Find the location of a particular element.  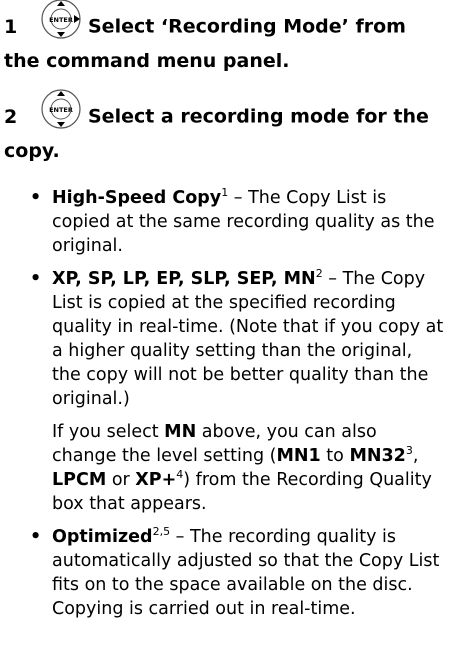

enter-up-down-icon: ENTER is located at coordinates (61, 109).